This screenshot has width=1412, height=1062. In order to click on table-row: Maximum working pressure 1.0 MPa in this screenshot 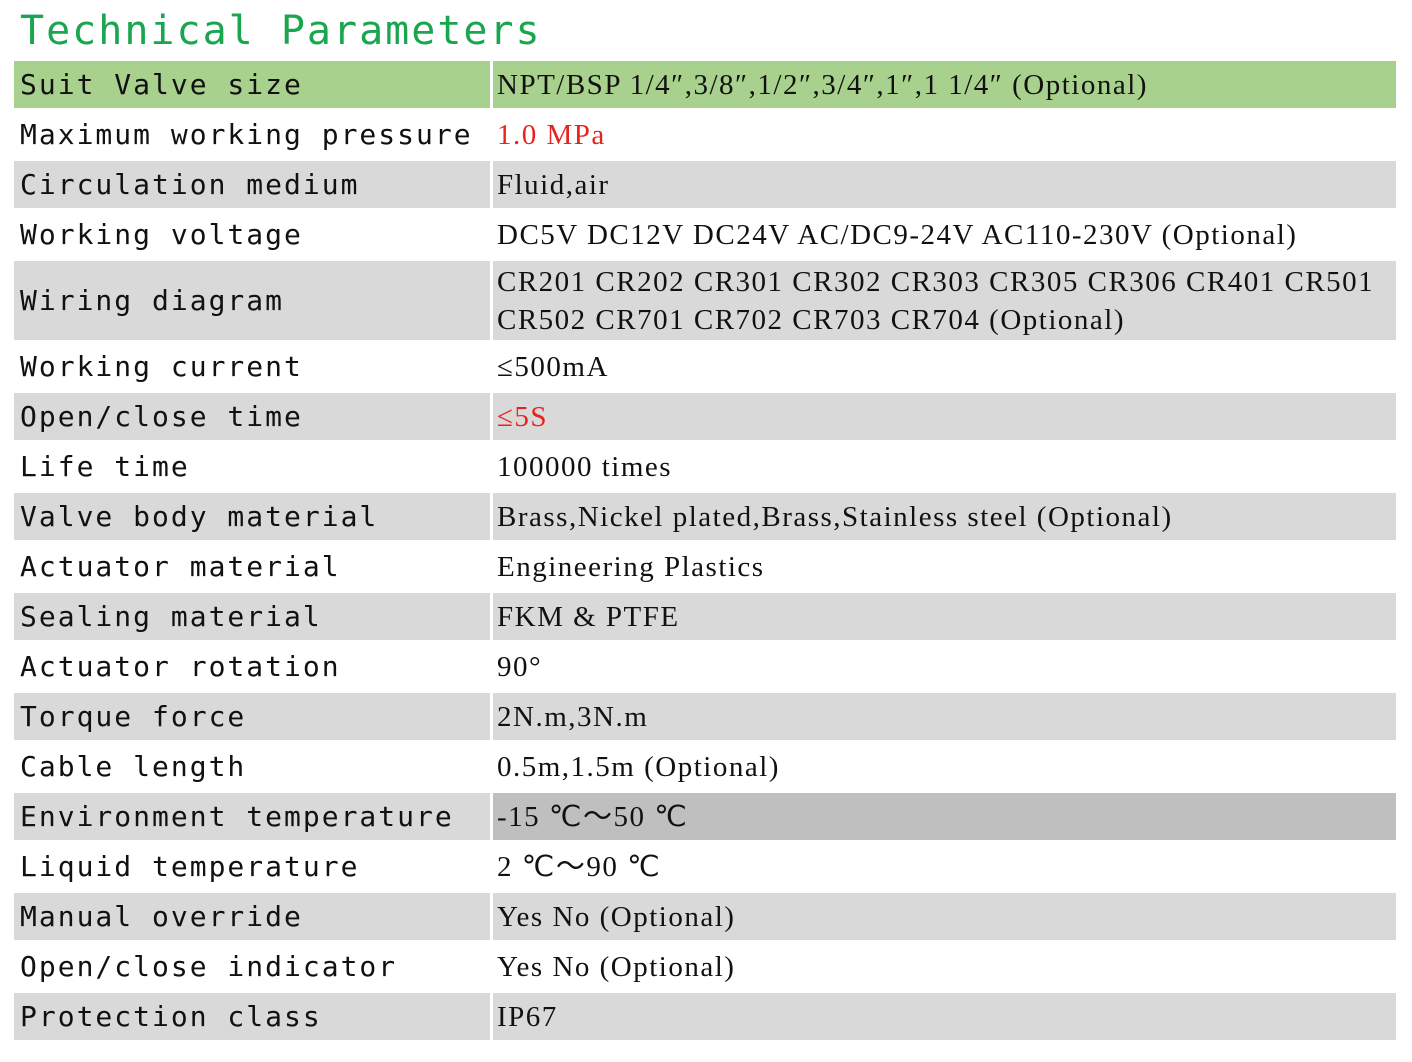, I will do `click(705, 136)`.